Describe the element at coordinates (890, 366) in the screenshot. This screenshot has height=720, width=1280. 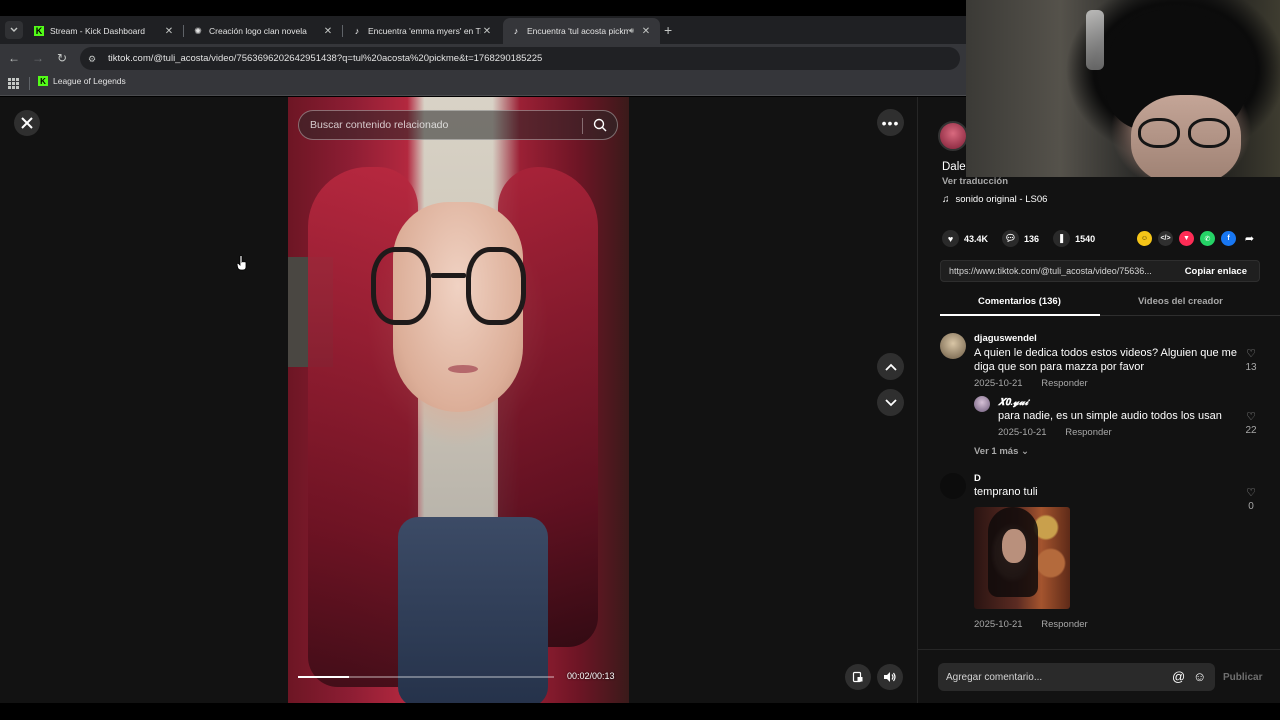
I see `previous-video-button` at that location.